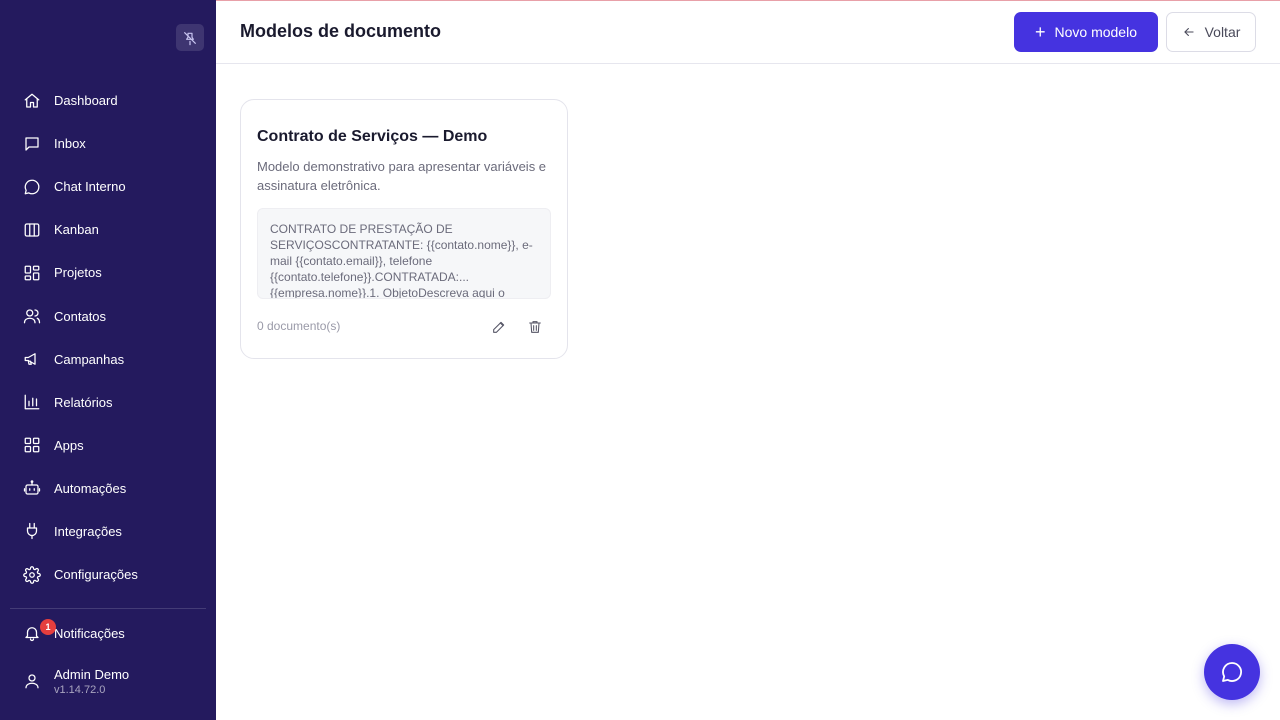  Describe the element at coordinates (89, 633) in the screenshot. I see `sidebar-item-label: Notificações` at that location.